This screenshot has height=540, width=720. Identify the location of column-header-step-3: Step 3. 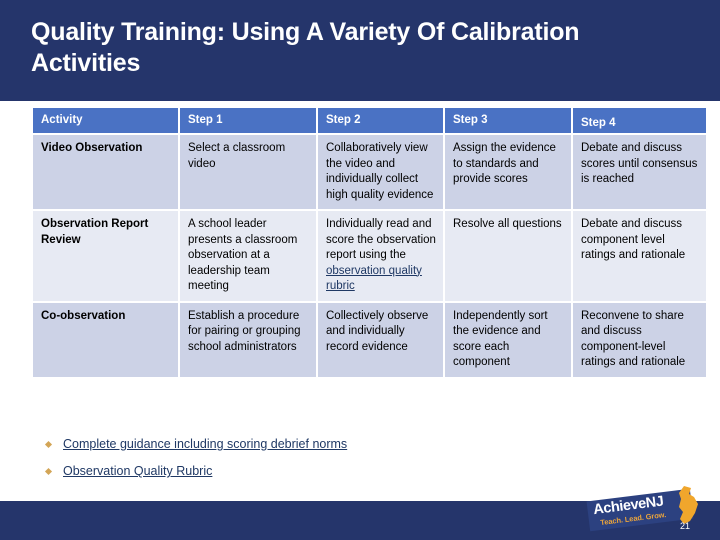
(509, 121).